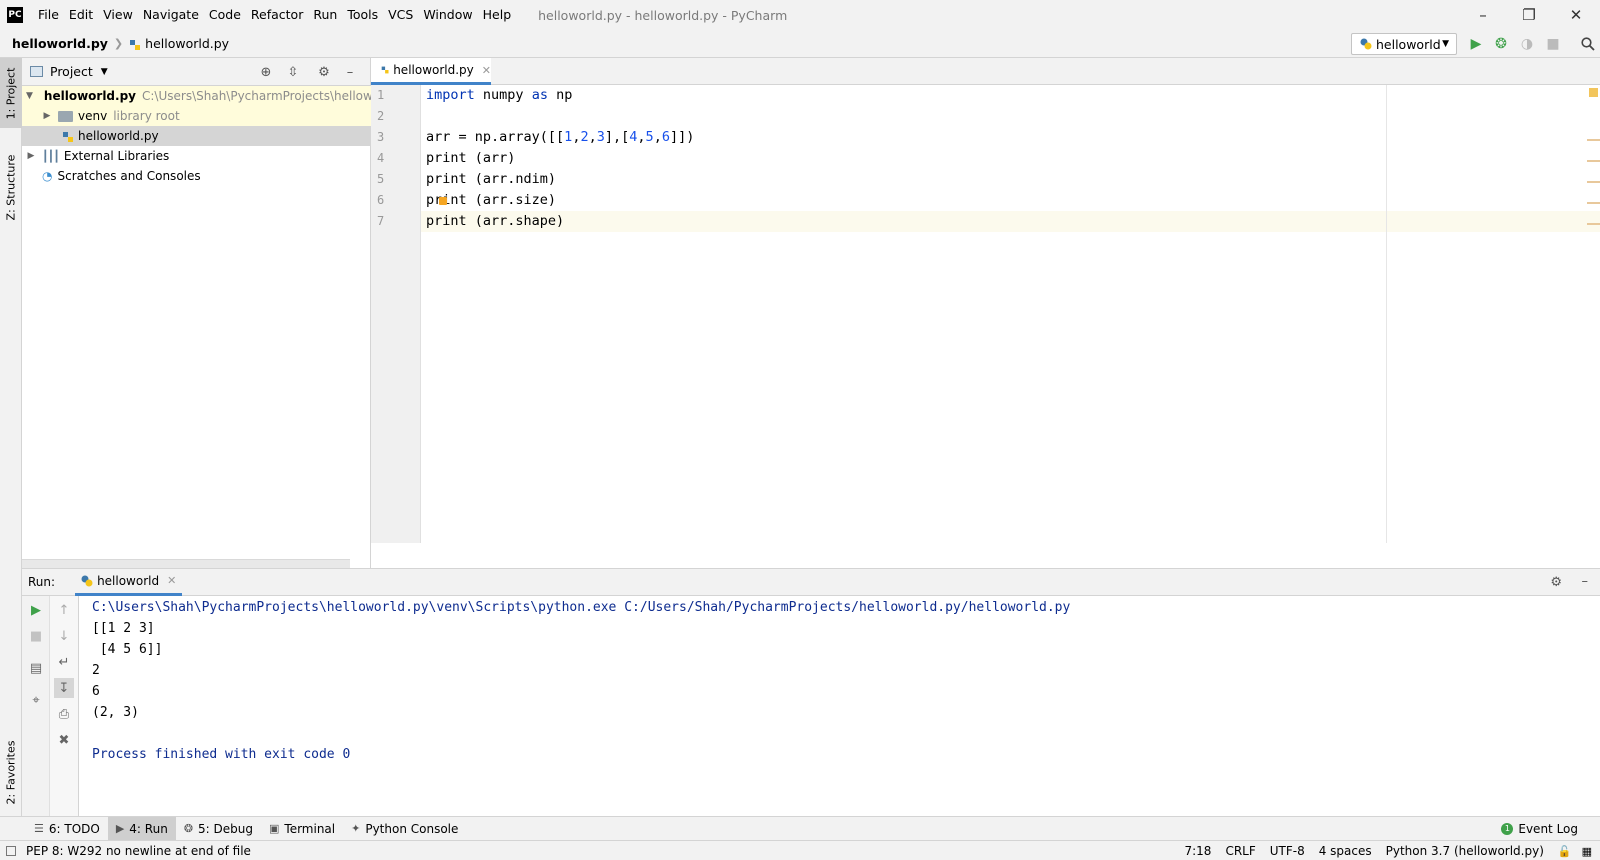  What do you see at coordinates (64, 636) in the screenshot?
I see `scroll-down-icon: ↓` at bounding box center [64, 636].